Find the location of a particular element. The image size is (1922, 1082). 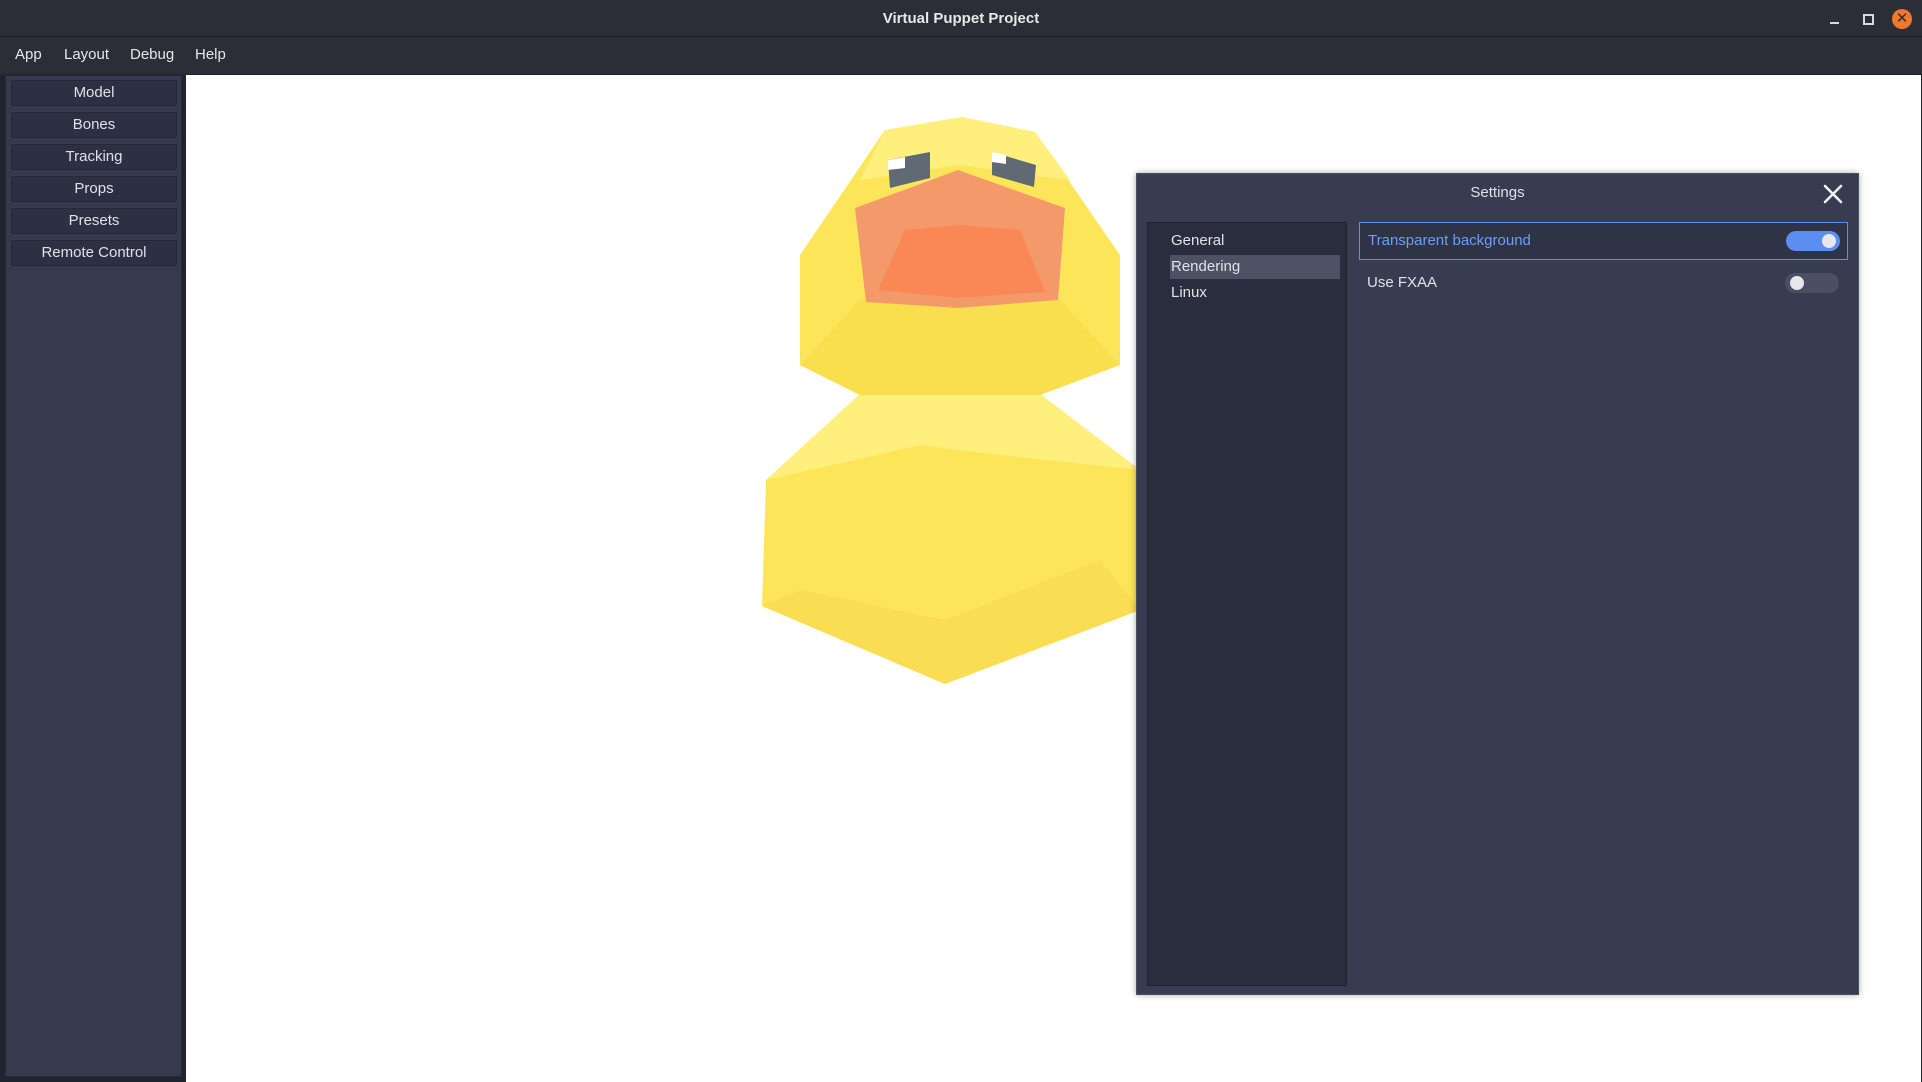

option-transparent-background: Transparent background is located at coordinates (1603, 241).